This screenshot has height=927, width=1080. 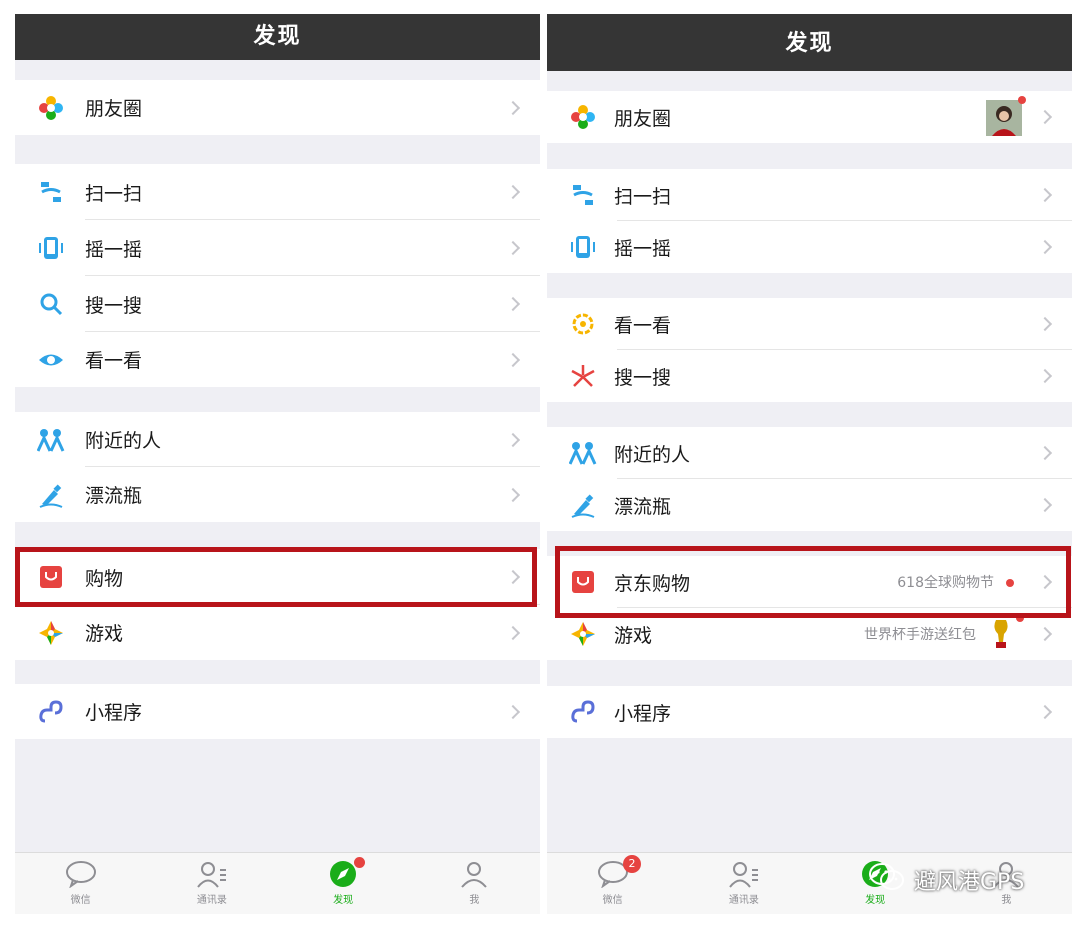 I want to click on watermark: 避风港GPS, so click(x=946, y=880).